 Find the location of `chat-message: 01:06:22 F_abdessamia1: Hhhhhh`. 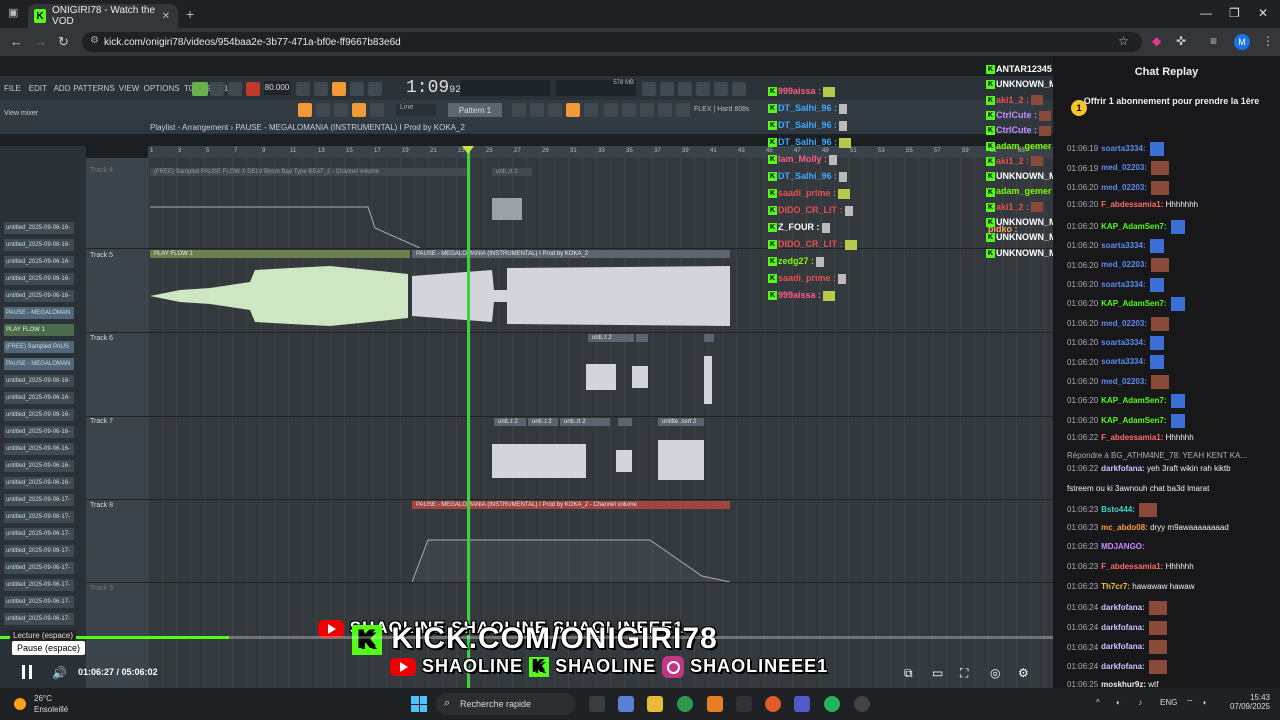

chat-message: 01:06:22 F_abdessamia1: Hhhhhh is located at coordinates (1130, 437).